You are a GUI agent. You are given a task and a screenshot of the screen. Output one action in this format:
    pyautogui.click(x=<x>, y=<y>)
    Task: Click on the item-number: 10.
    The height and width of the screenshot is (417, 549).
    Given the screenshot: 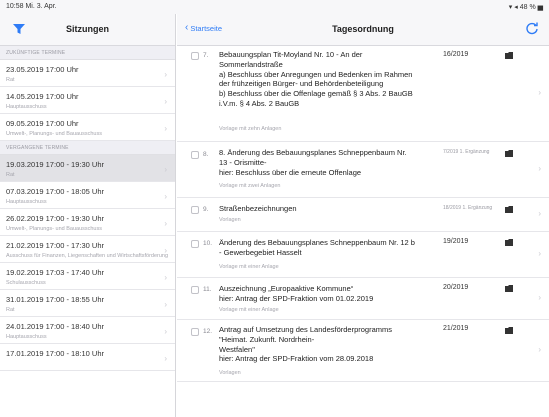 What is the action you would take?
    pyautogui.click(x=208, y=243)
    